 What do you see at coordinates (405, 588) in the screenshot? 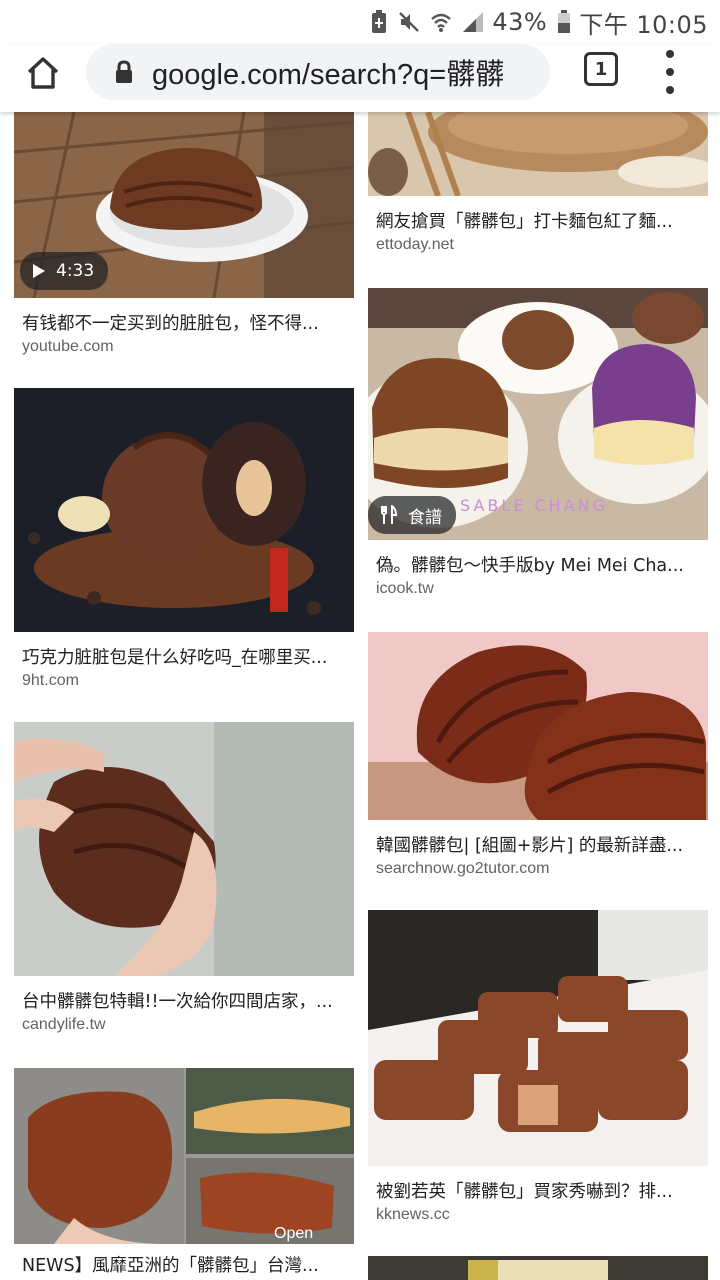
I see `result-domain: icook.tw` at bounding box center [405, 588].